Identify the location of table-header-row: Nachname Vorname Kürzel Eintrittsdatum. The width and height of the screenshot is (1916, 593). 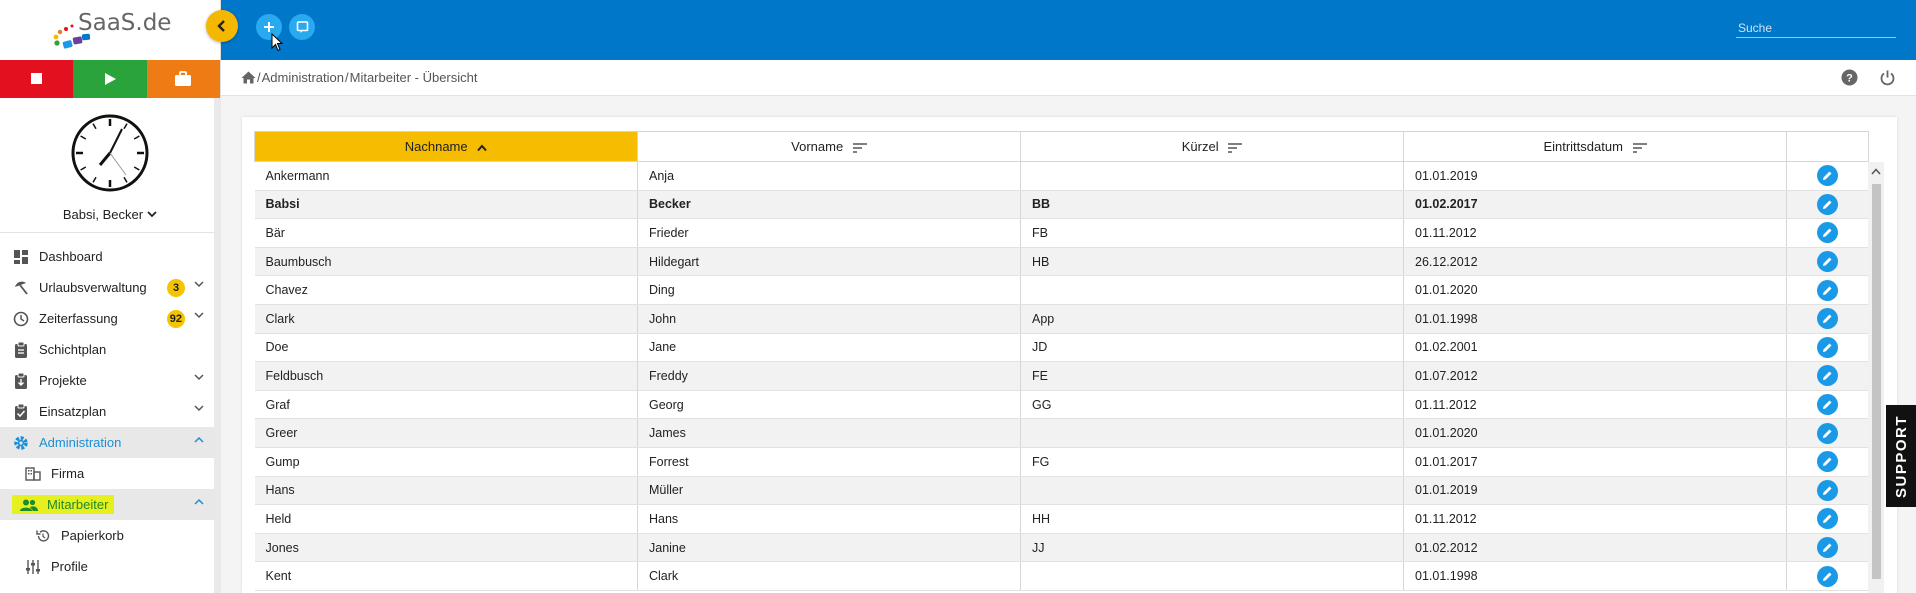
(1061, 146).